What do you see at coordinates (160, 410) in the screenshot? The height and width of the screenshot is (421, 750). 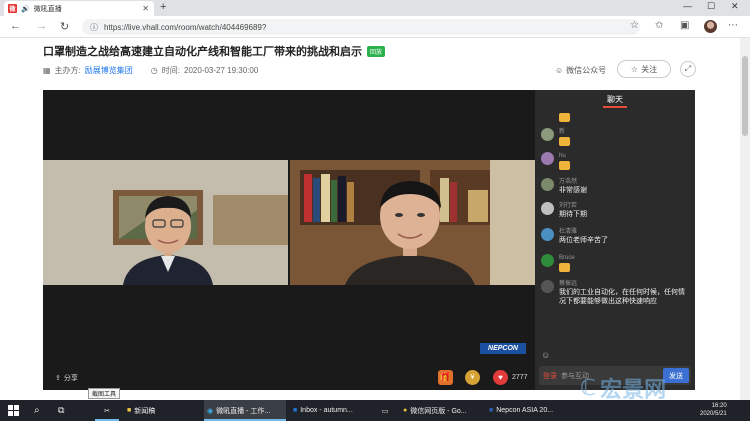 I see `taskbar-item-news: ■ 新闻稿` at bounding box center [160, 410].